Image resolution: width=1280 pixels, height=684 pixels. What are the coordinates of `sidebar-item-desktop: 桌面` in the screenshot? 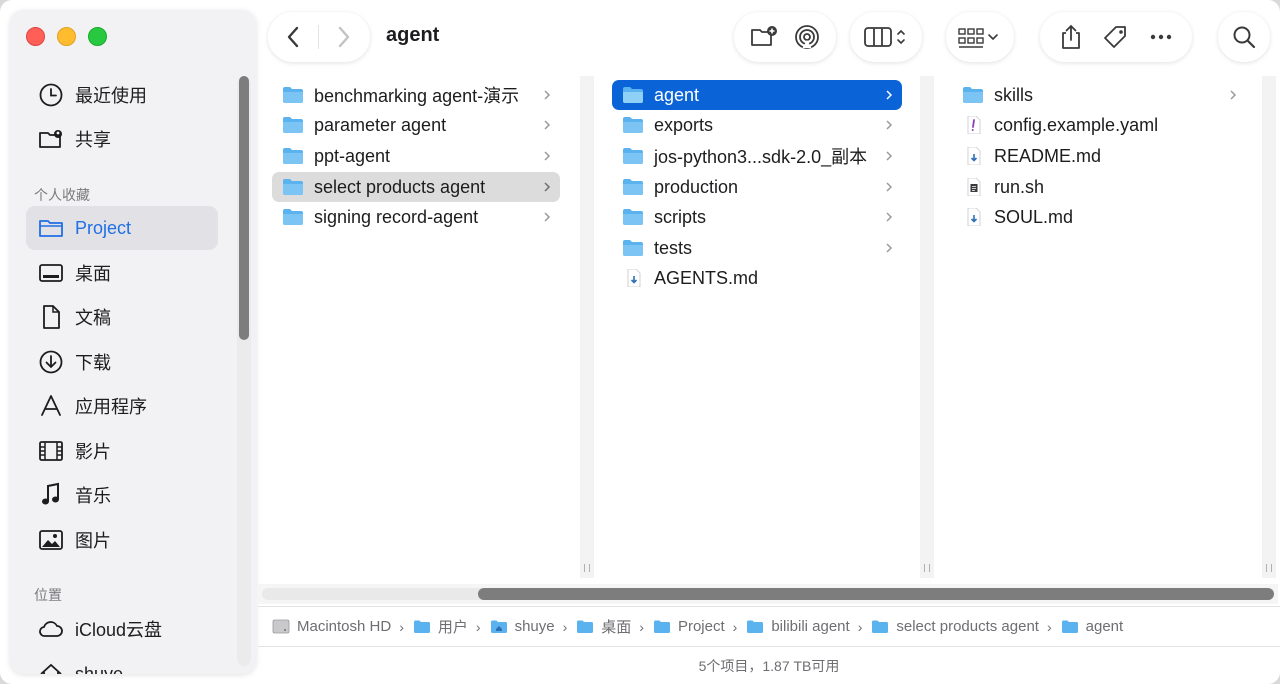 It's located at (122, 273).